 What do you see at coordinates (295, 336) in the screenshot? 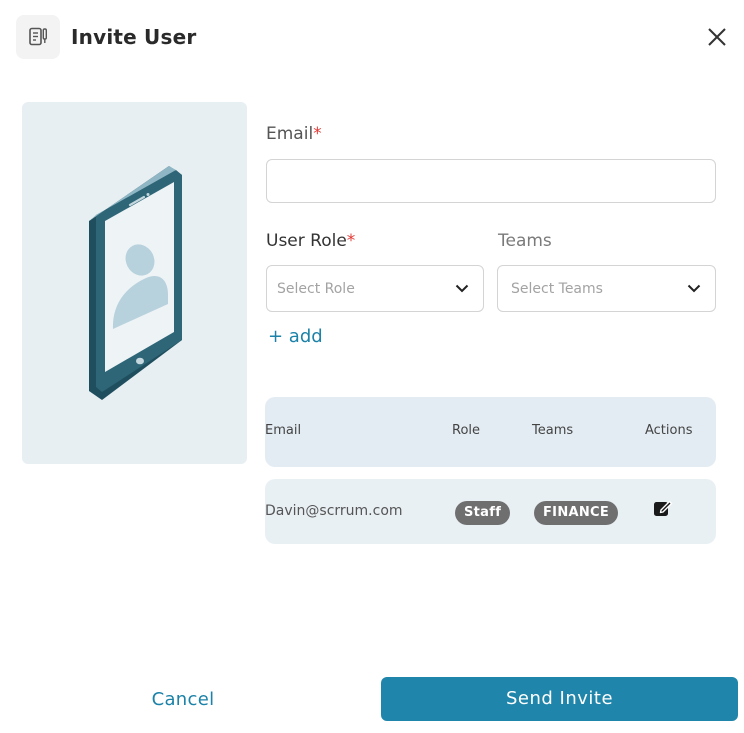
I see `add-invite-link: + add` at bounding box center [295, 336].